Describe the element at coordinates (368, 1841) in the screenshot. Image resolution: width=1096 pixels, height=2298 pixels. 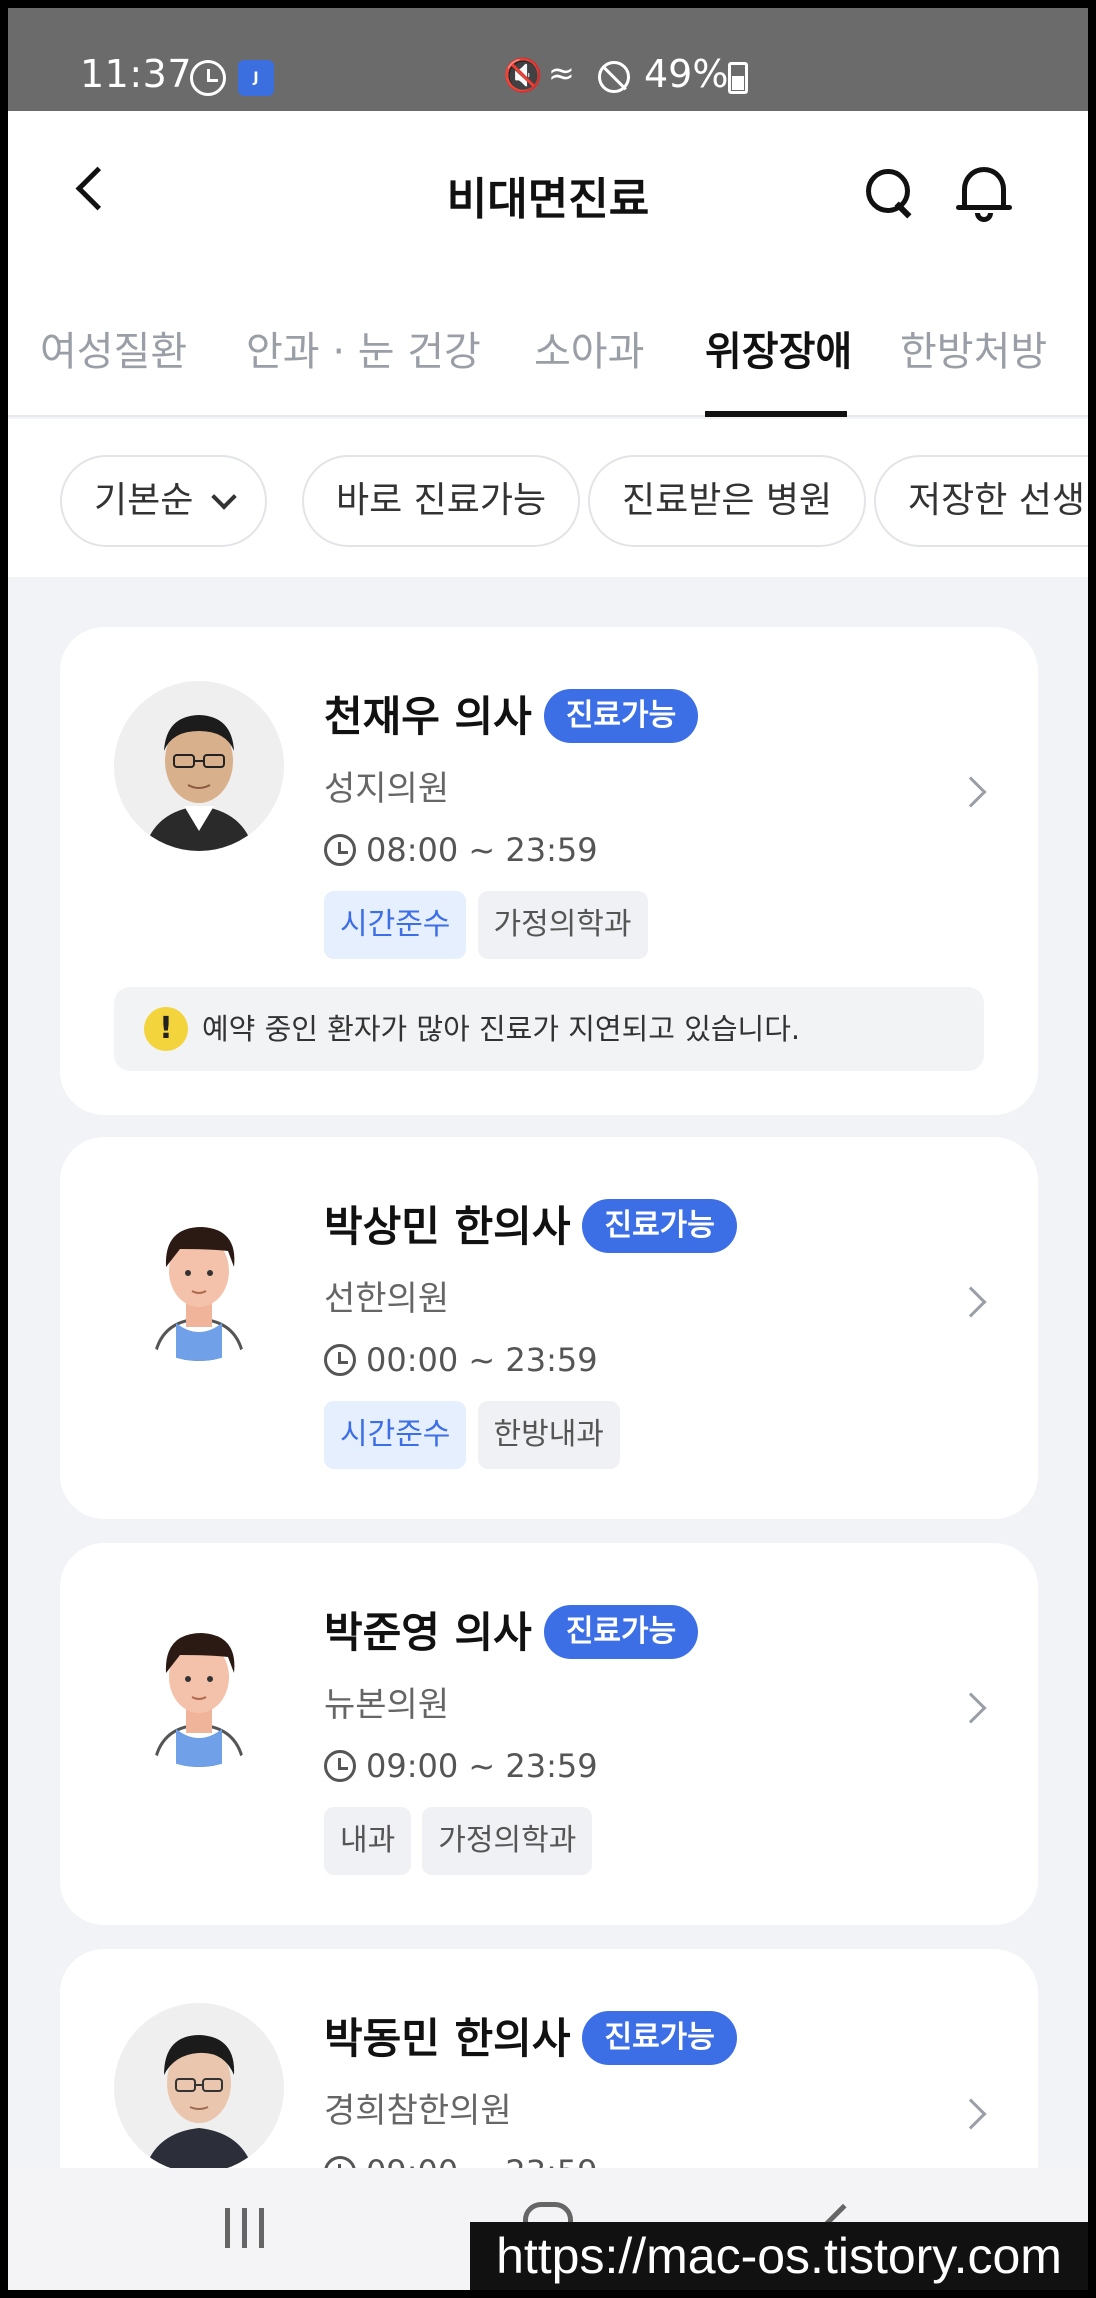
I see `tag-specialty: 내과` at that location.